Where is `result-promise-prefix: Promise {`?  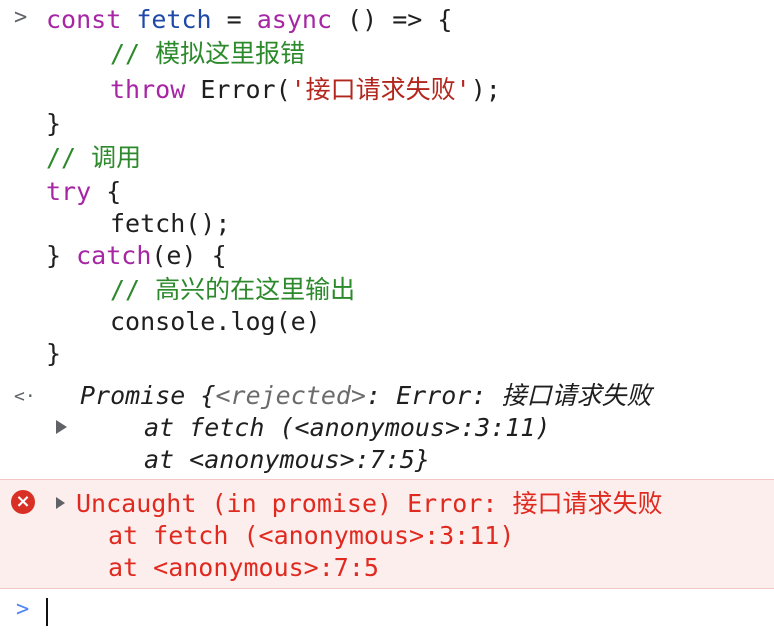
result-promise-prefix: Promise { is located at coordinates (148, 395).